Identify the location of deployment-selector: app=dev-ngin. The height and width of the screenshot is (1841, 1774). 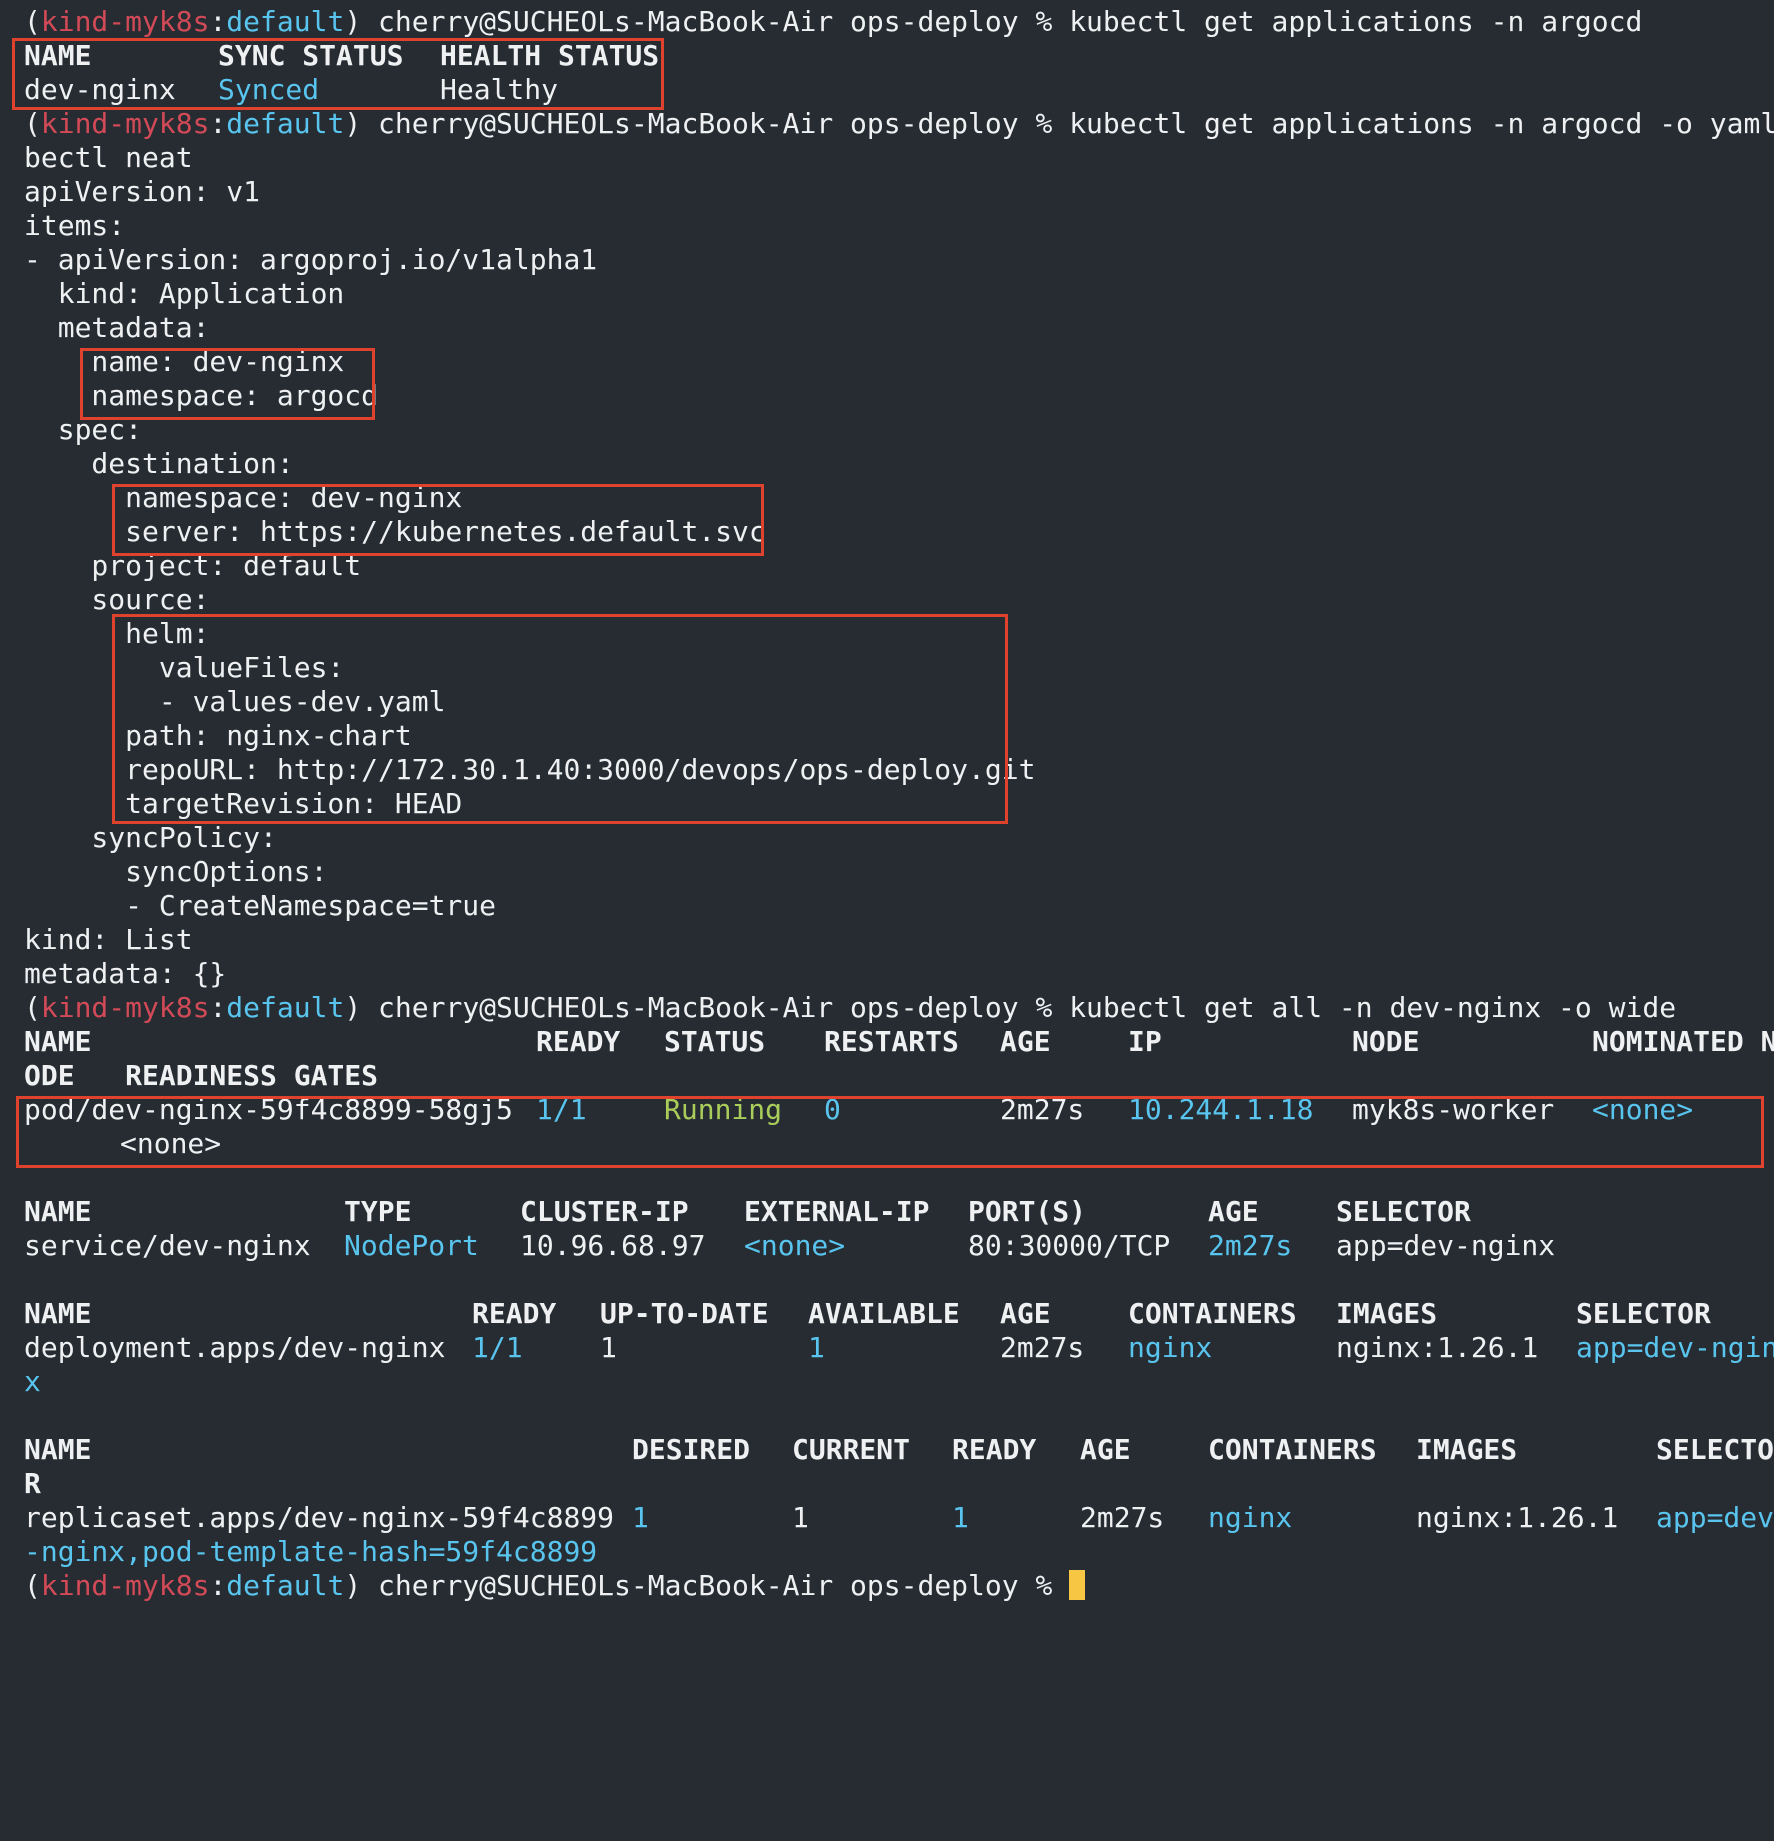
(1675, 1347).